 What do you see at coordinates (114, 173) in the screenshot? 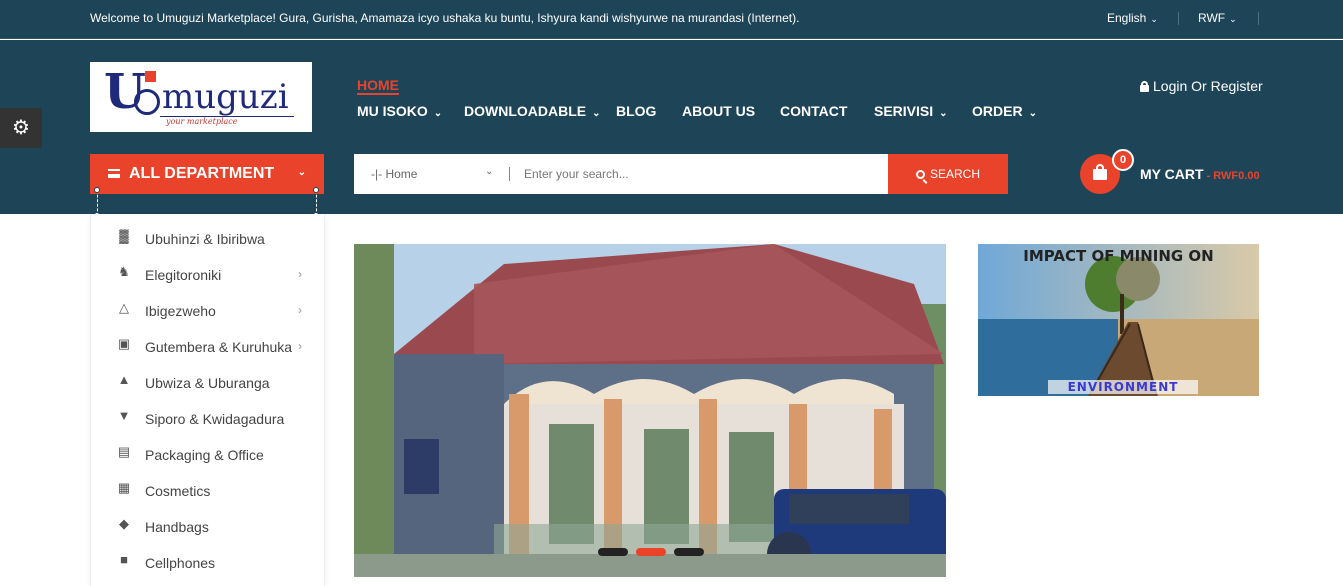
I see `list-icon` at bounding box center [114, 173].